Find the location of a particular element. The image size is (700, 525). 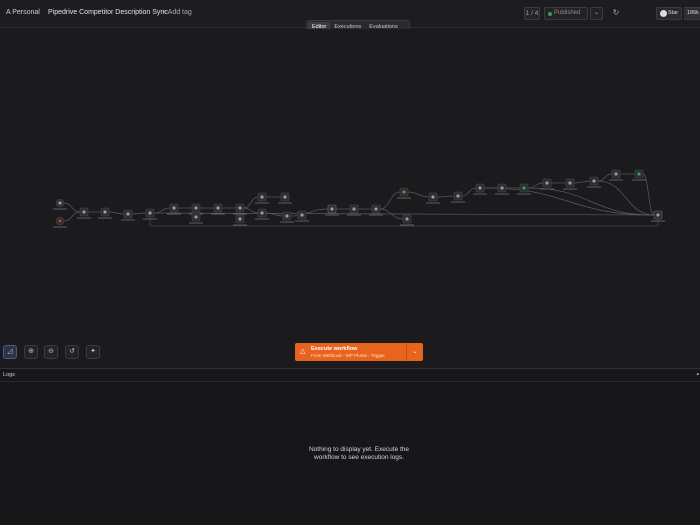

flask-icon: △ is located at coordinates (303, 351).